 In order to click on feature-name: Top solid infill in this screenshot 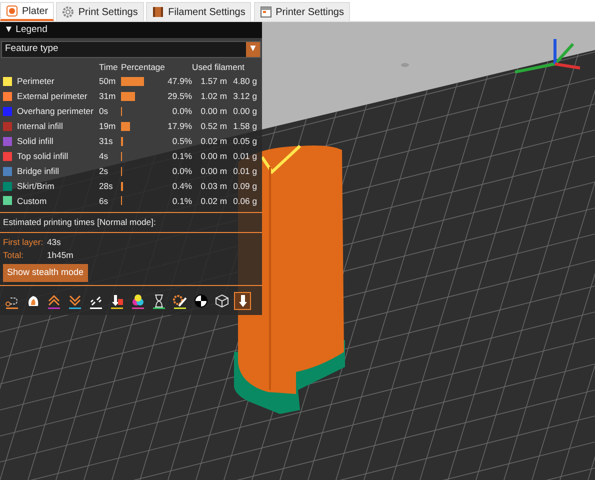, I will do `click(43, 156)`.